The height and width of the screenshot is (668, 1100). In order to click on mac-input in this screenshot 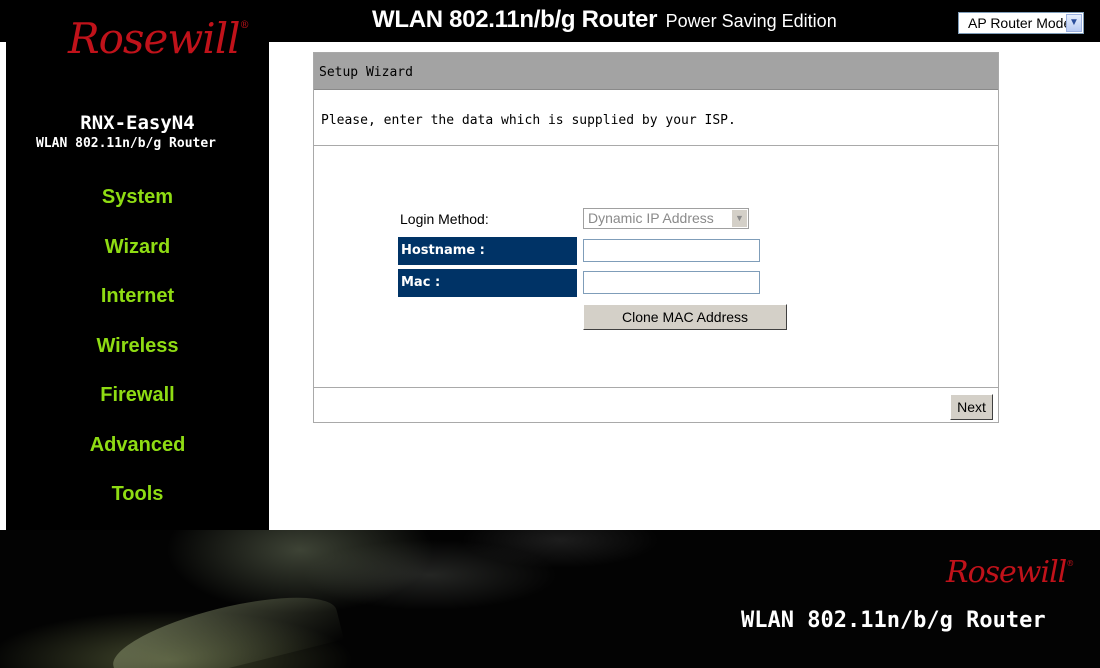, I will do `click(671, 282)`.